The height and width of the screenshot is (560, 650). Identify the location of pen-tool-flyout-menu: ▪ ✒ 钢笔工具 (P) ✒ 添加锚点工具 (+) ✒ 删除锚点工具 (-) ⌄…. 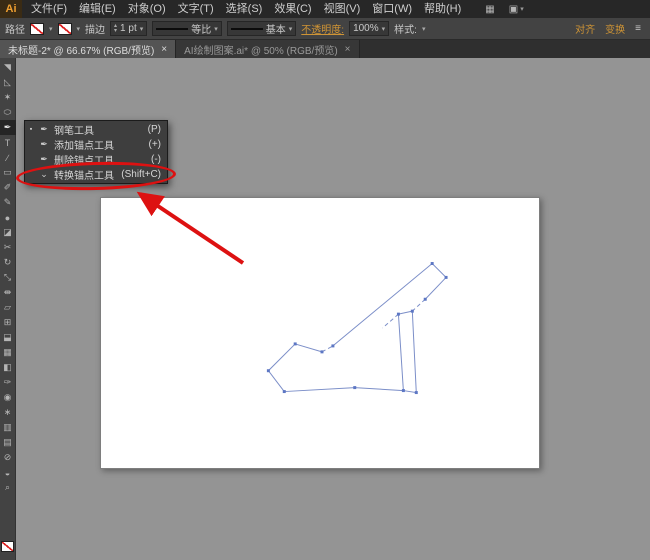
(96, 152).